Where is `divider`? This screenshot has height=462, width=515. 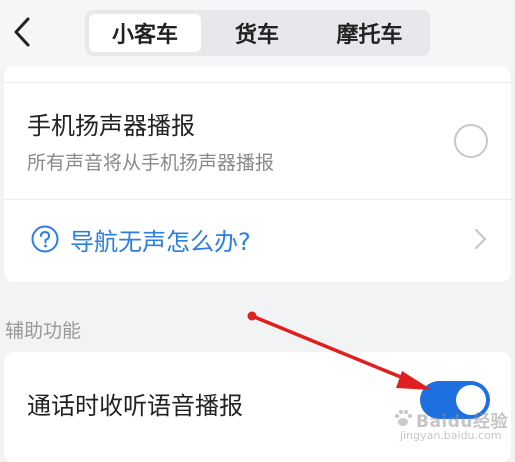 divider is located at coordinates (259, 82).